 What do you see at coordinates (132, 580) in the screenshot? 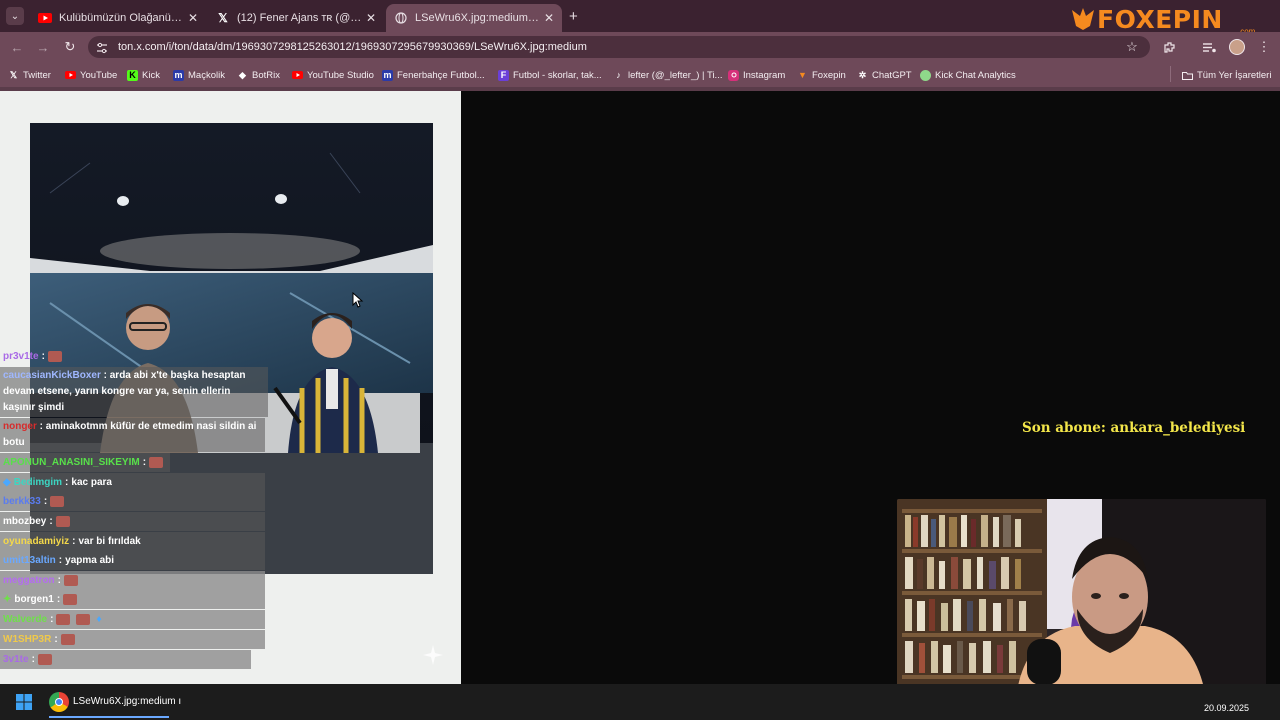
I see `chat-message: meggatron:` at bounding box center [132, 580].